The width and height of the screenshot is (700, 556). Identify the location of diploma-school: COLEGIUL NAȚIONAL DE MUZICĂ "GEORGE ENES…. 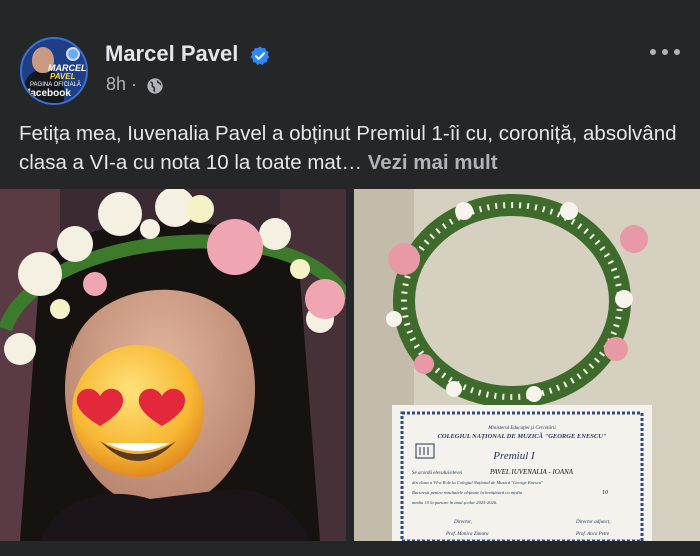
(521, 436).